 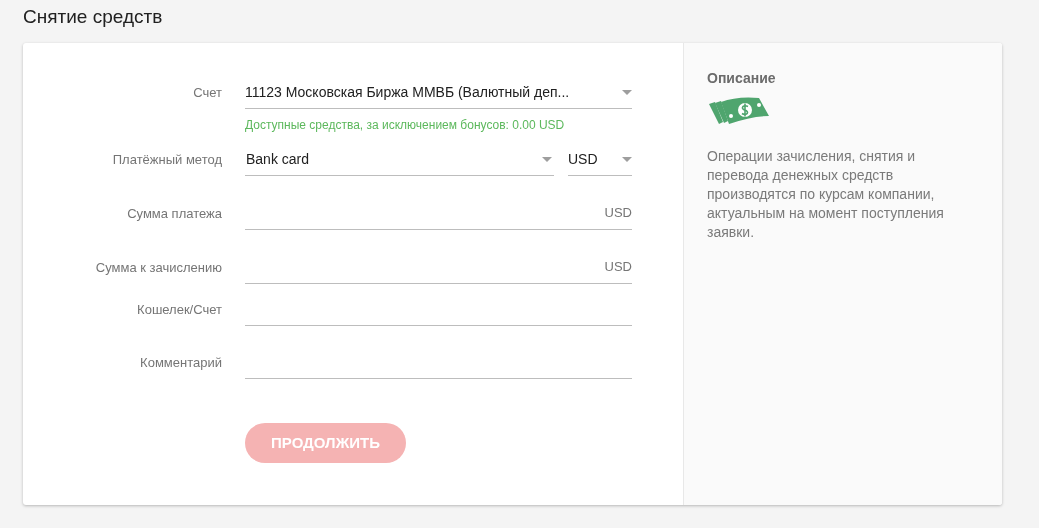 What do you see at coordinates (405, 125) in the screenshot?
I see `available-funds-hint: Доступные средства, за исключением бонусов: 0.00 USD` at bounding box center [405, 125].